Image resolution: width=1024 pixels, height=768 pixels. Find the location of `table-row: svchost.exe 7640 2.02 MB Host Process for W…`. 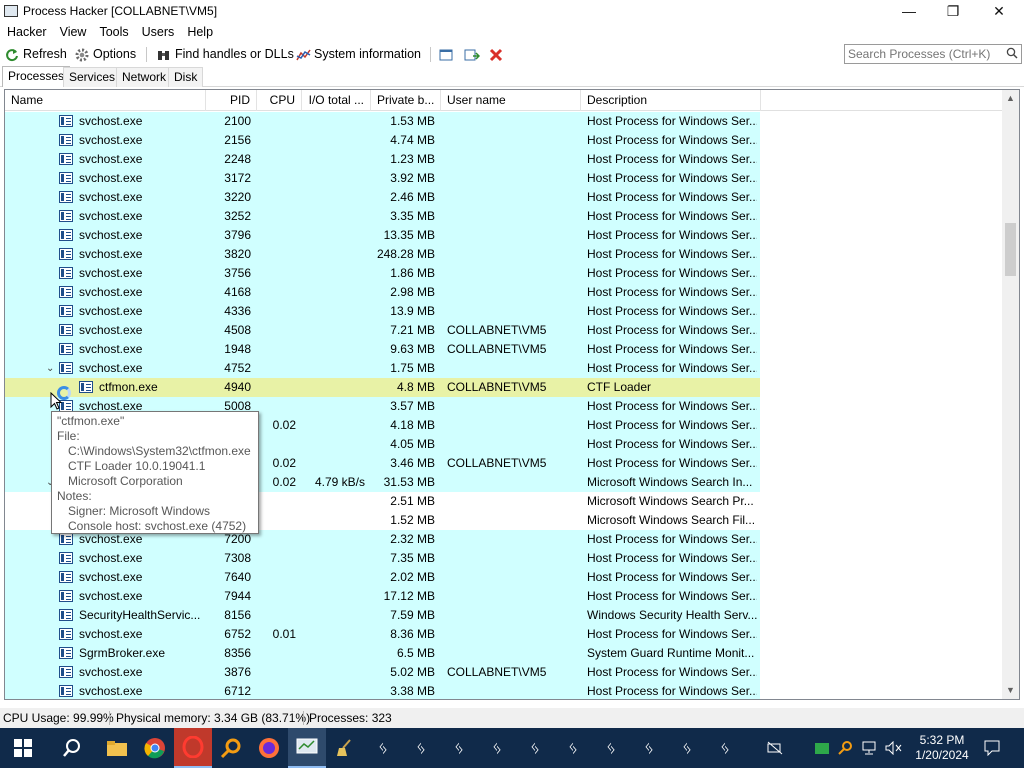

table-row: svchost.exe 7640 2.02 MB Host Process for W… is located at coordinates (382, 577).